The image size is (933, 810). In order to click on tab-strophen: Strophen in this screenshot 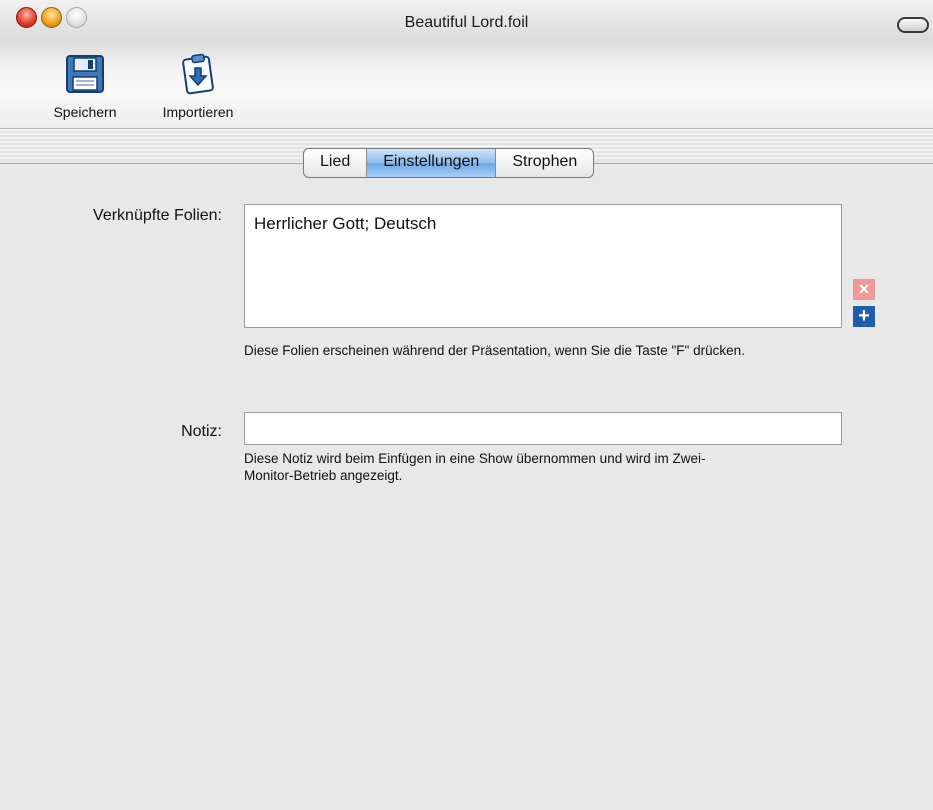, I will do `click(544, 163)`.